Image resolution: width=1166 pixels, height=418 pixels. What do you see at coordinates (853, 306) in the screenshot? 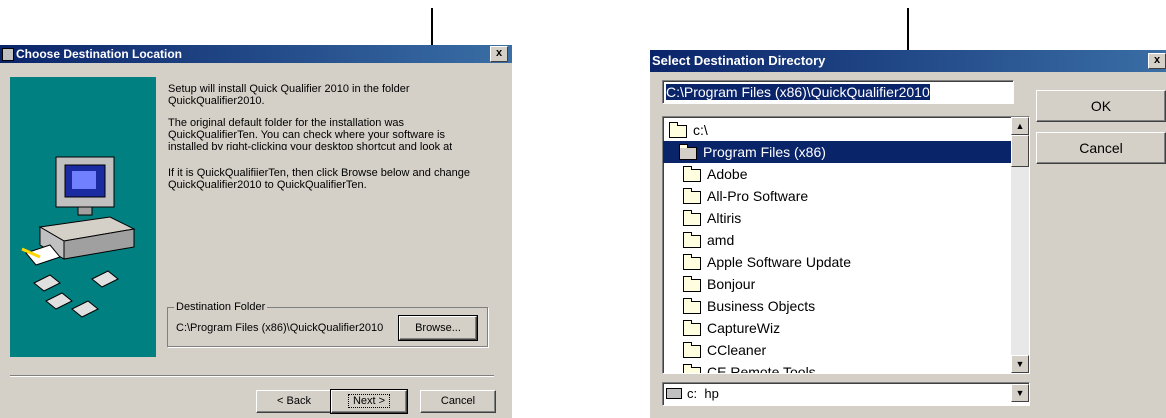
I see `list-item: Business Objects` at bounding box center [853, 306].